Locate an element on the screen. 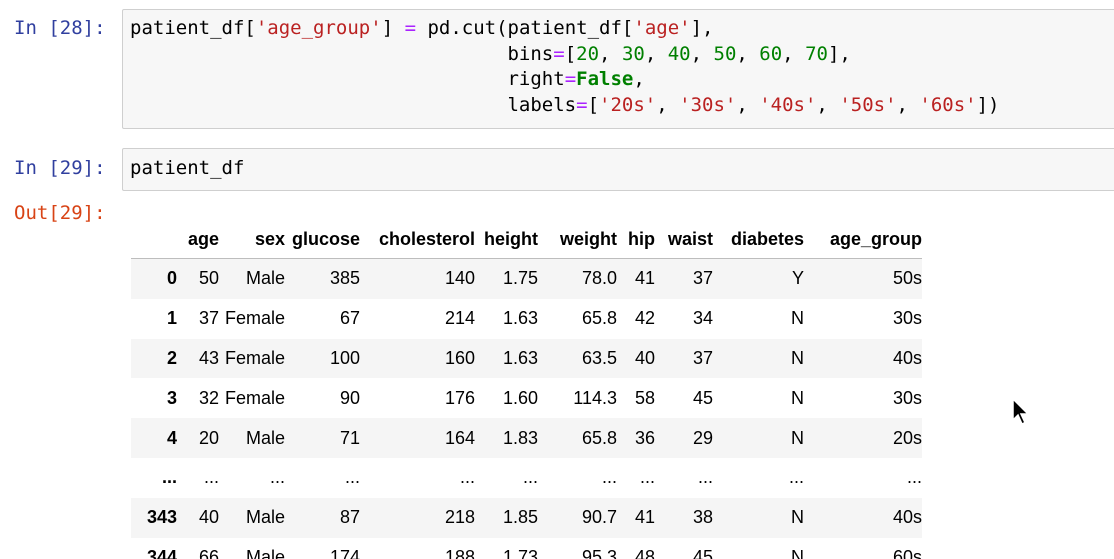  table-cell: Y is located at coordinates (797, 278).